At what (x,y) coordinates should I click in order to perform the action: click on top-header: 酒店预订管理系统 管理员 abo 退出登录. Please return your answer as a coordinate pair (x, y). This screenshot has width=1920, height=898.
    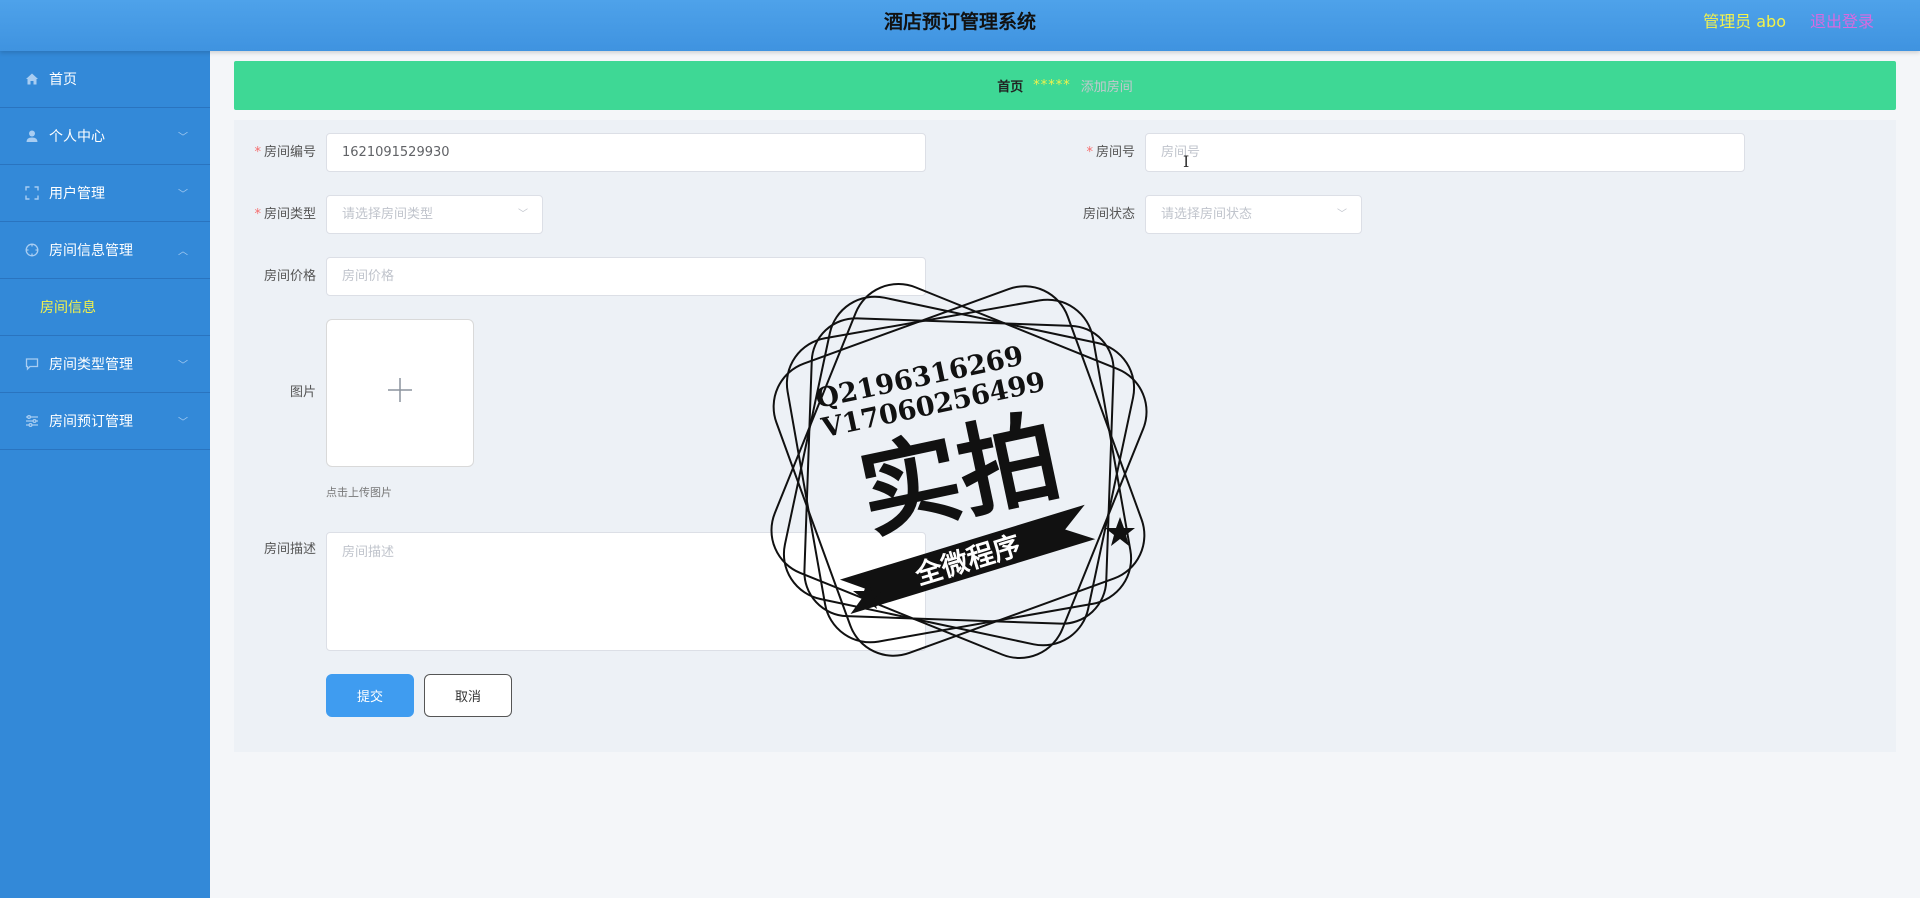
    Looking at the image, I should click on (960, 25).